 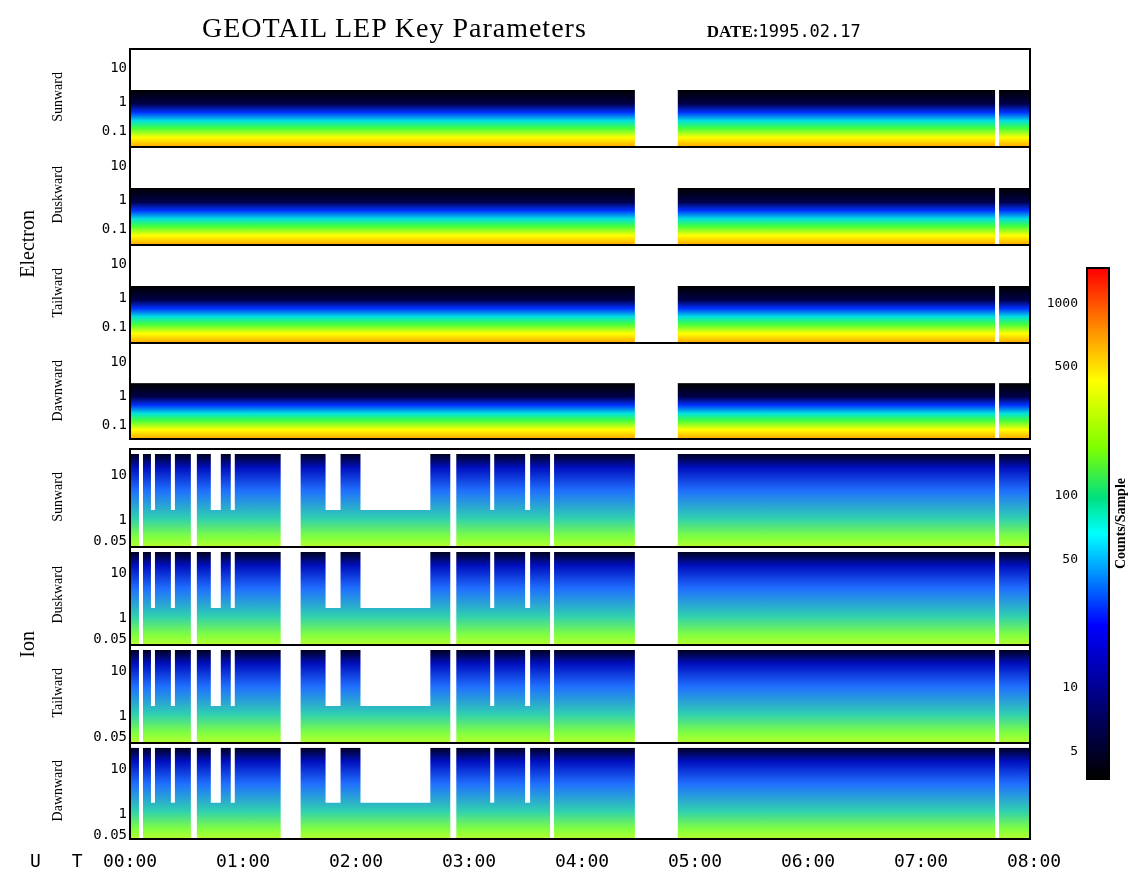 What do you see at coordinates (1062, 302) in the screenshot?
I see `colorbar-tick-label: 1000` at bounding box center [1062, 302].